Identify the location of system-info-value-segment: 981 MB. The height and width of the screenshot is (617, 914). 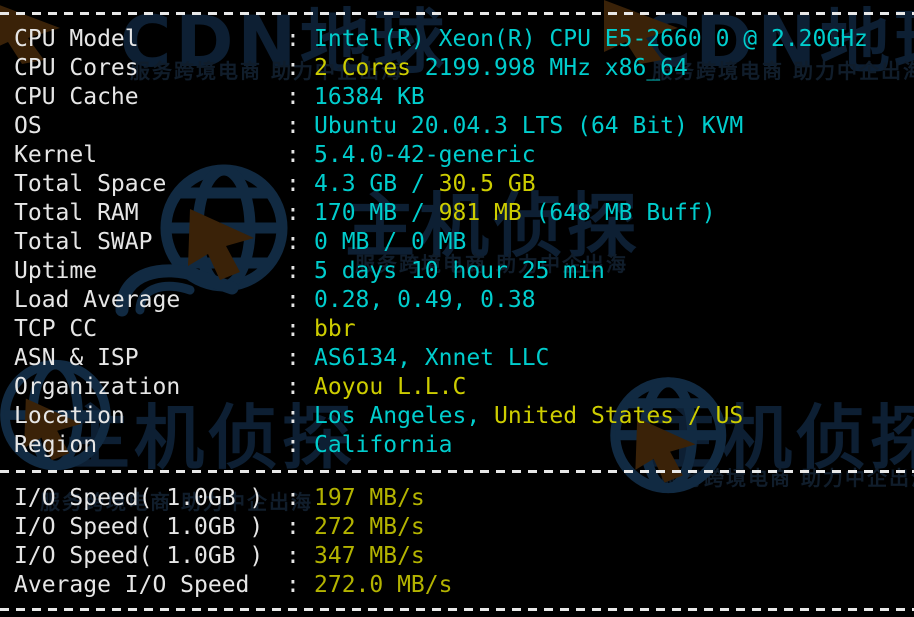
(473, 213).